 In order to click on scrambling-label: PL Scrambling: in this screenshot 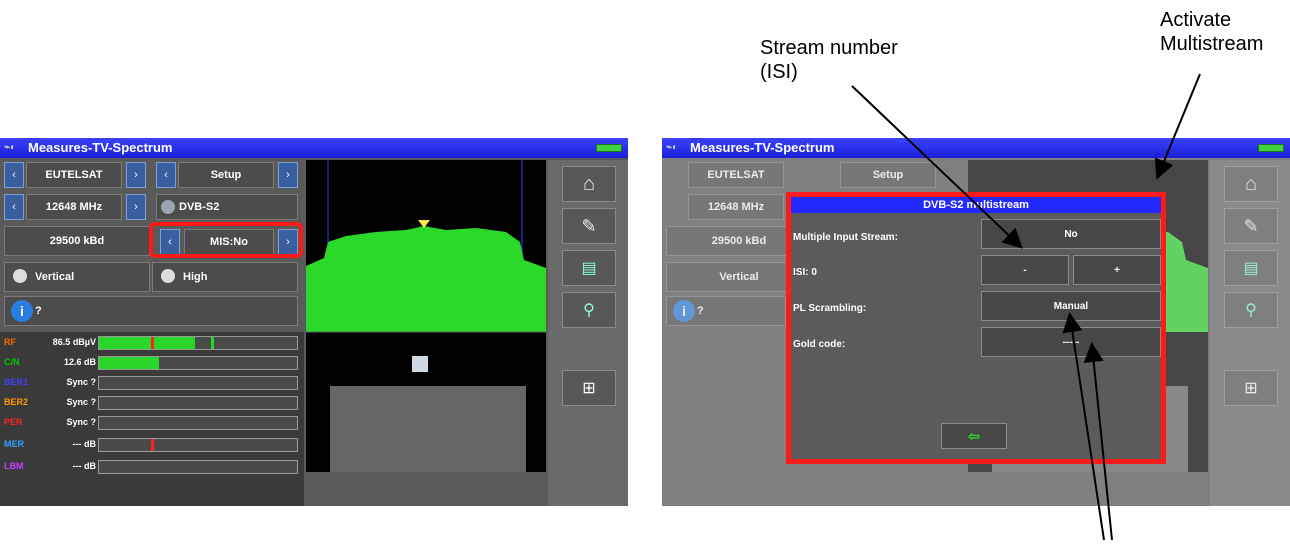, I will do `click(830, 308)`.